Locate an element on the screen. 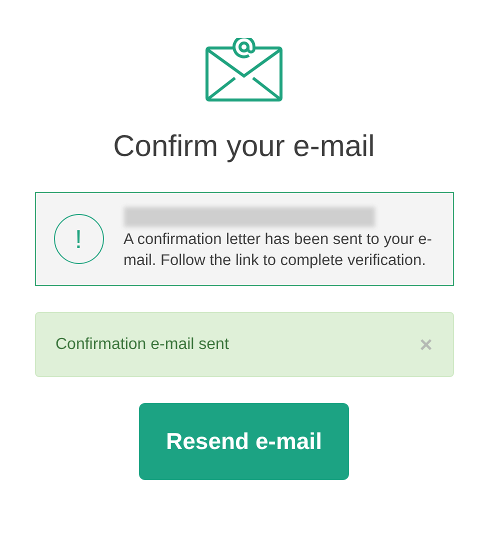  envelope-icon is located at coordinates (244, 70).